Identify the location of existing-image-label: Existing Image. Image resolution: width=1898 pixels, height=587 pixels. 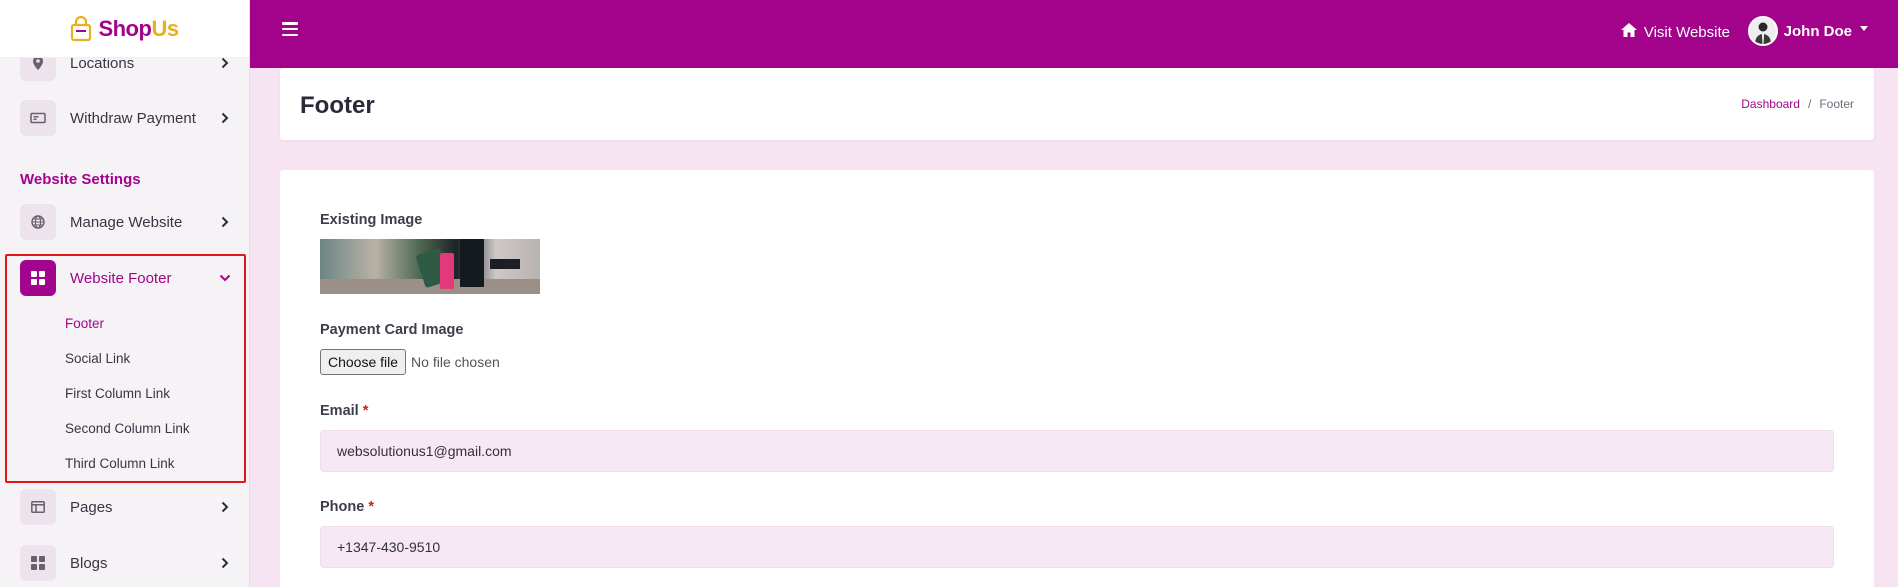
(371, 220).